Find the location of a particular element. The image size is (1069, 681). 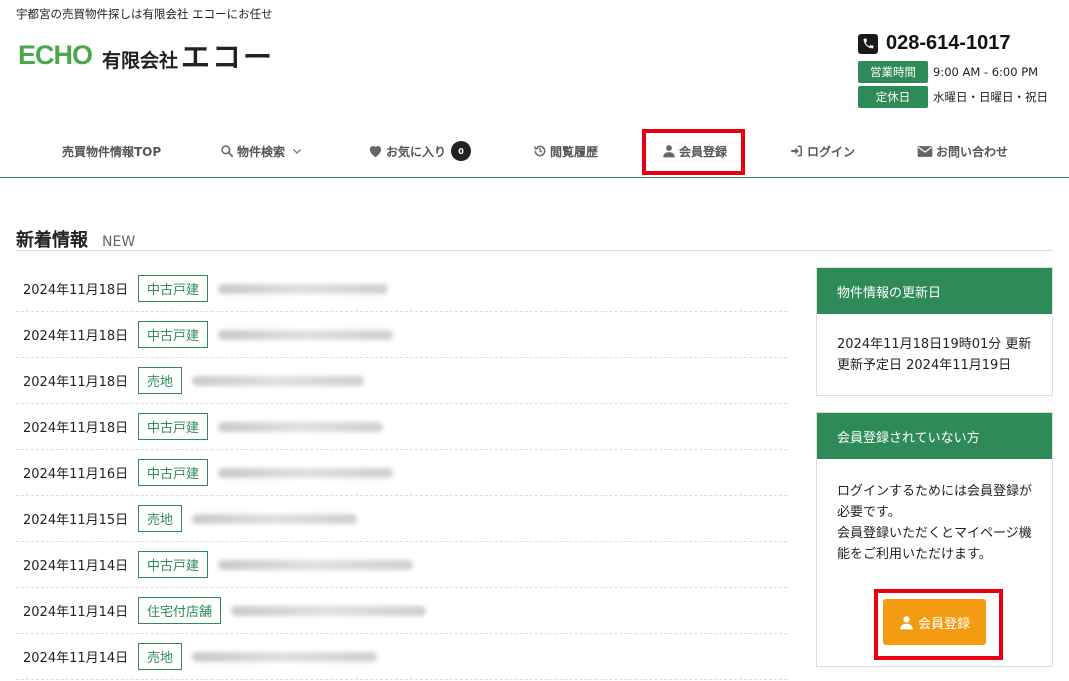

update-next: 更新予定日 2024年11月19日 is located at coordinates (924, 365).